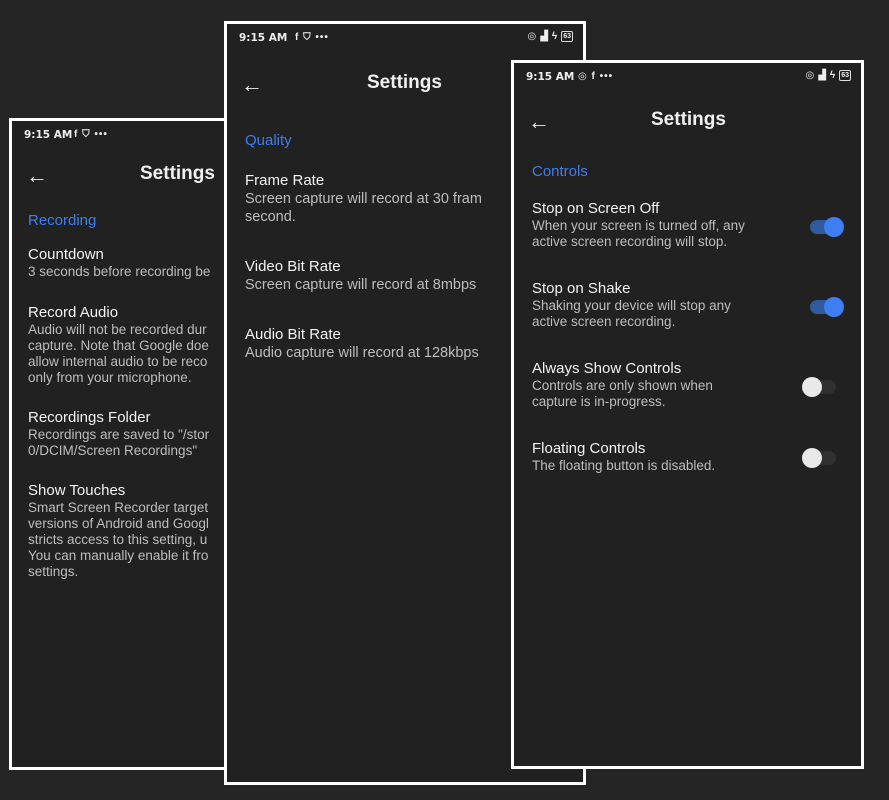 The image size is (889, 800). What do you see at coordinates (596, 76) in the screenshot?
I see `notification-icons: ◎ f •••` at bounding box center [596, 76].